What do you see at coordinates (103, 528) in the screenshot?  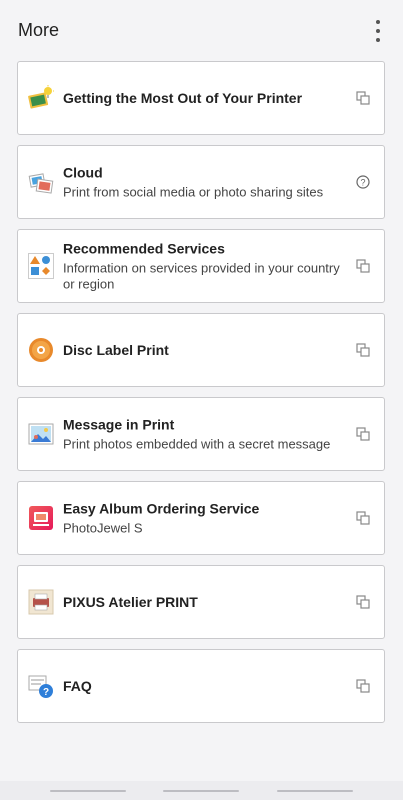 I see `item-subtitle: PhotoJewel S` at bounding box center [103, 528].